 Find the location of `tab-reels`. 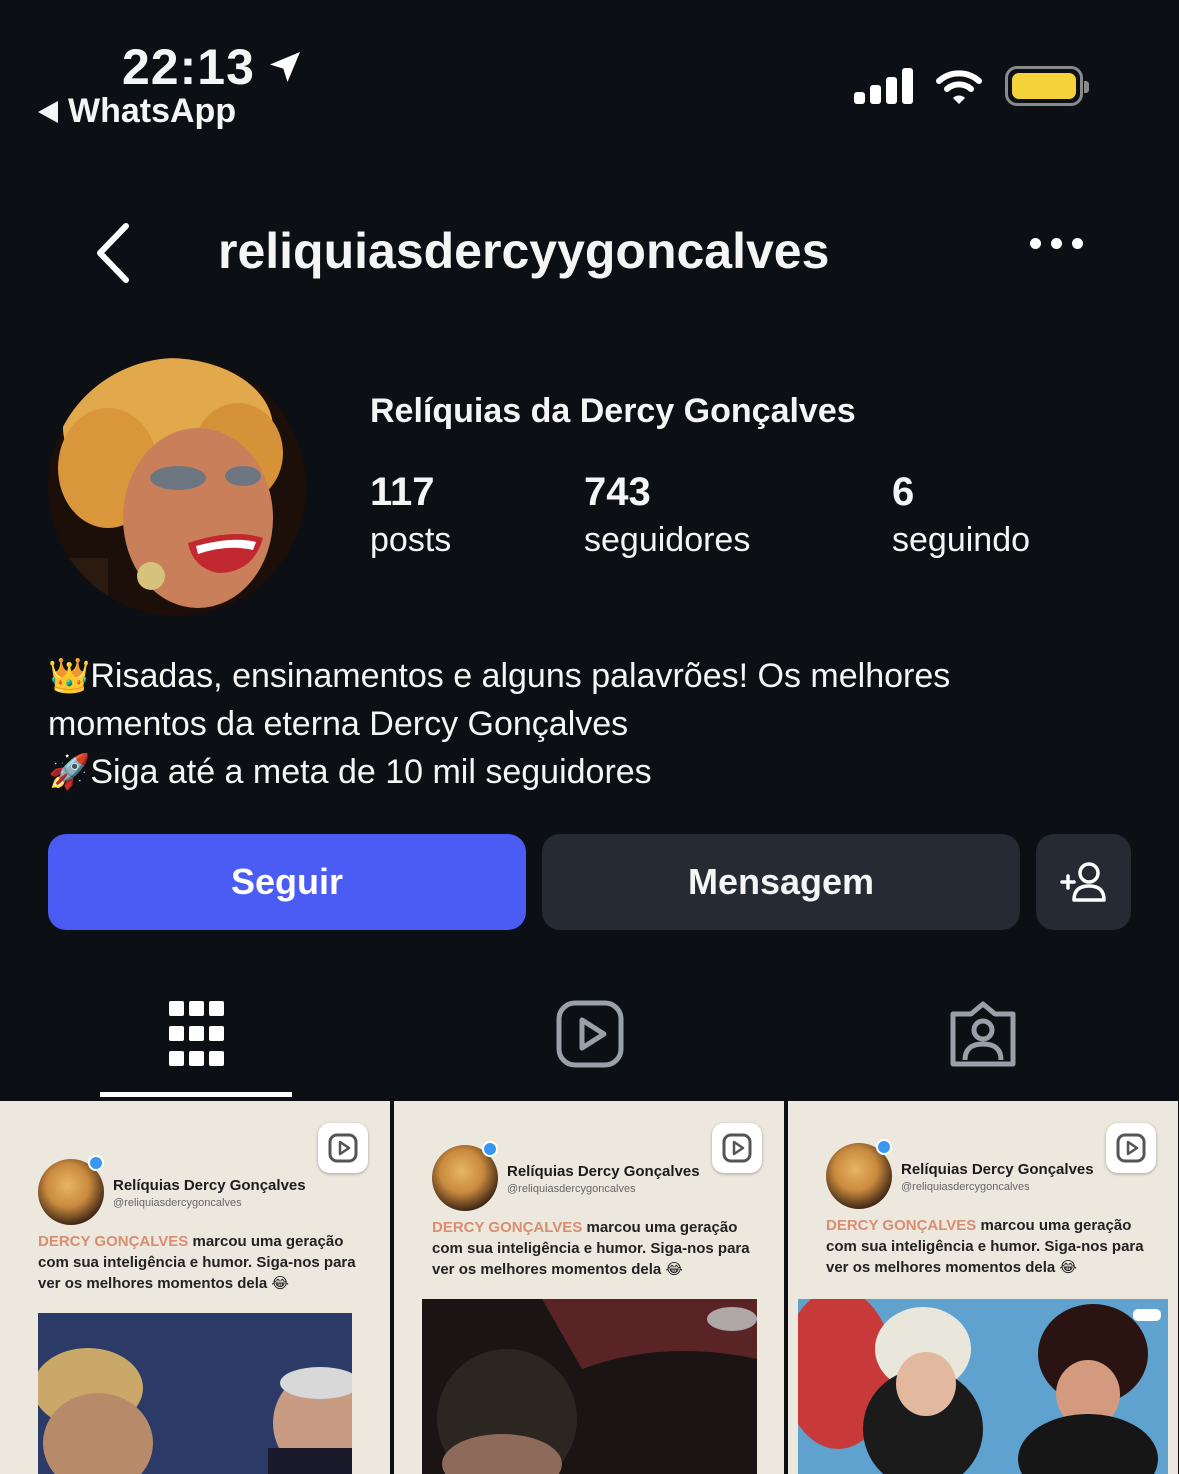

tab-reels is located at coordinates (590, 1034).